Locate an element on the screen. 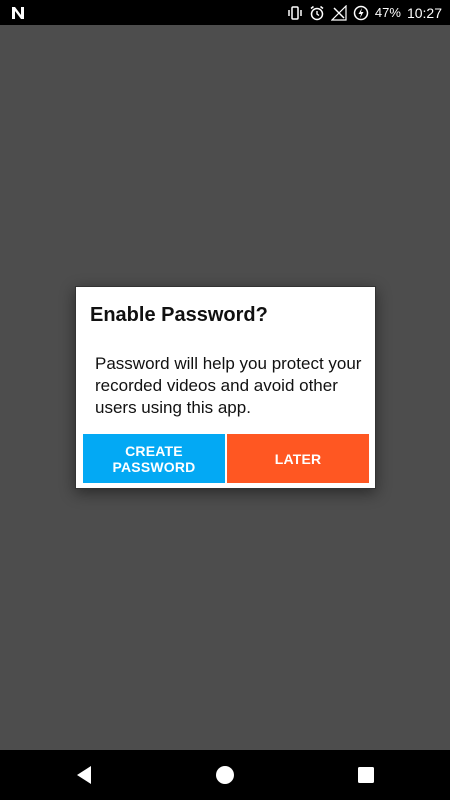  recents-icon is located at coordinates (366, 775).